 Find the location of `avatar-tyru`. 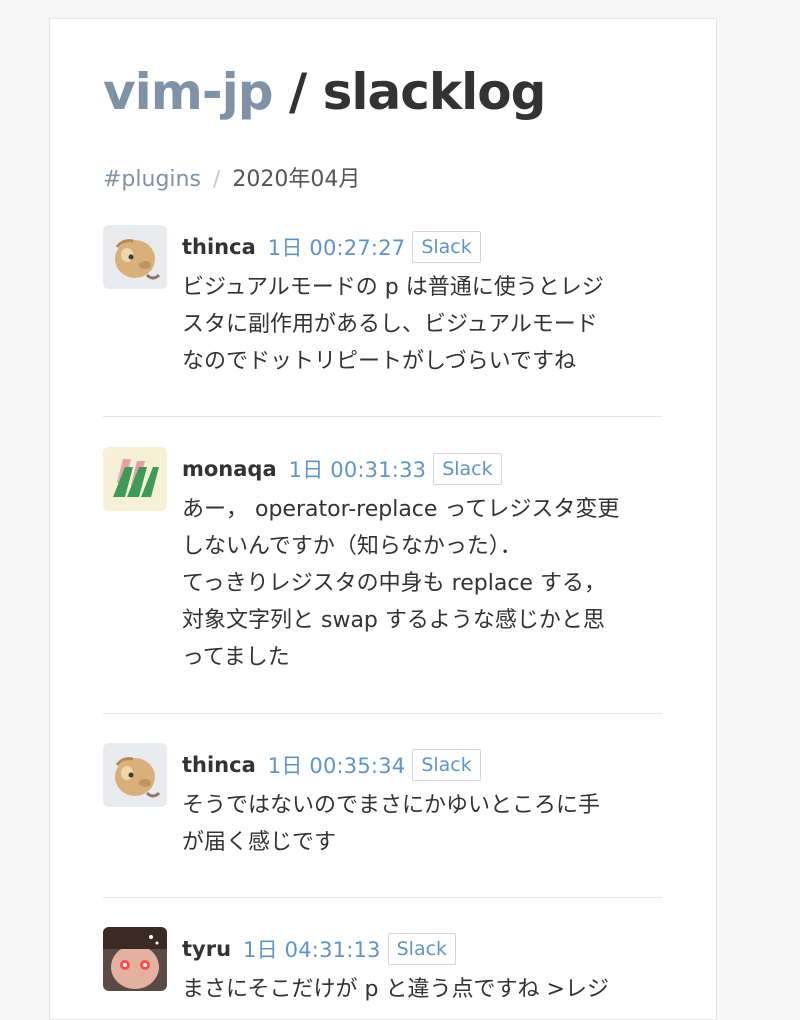

avatar-tyru is located at coordinates (135, 959).